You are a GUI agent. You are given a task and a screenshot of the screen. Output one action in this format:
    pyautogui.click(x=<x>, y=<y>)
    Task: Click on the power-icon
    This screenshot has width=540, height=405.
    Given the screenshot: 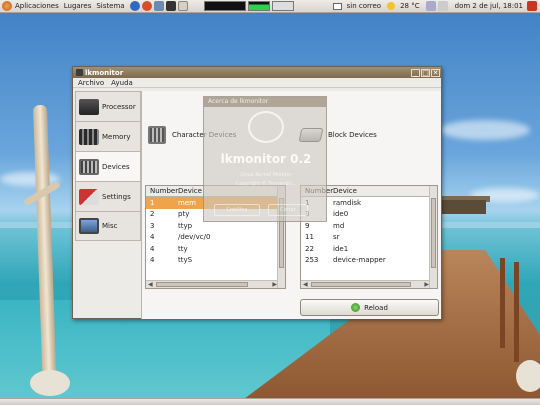 What is the action you would take?
    pyautogui.click(x=532, y=6)
    